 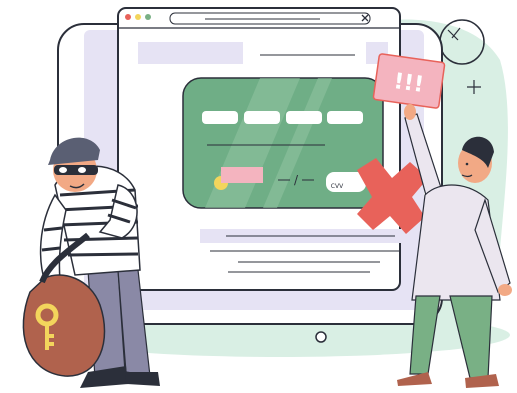 What do you see at coordinates (283, 143) in the screenshot?
I see `credit-card: / CVV` at bounding box center [283, 143].